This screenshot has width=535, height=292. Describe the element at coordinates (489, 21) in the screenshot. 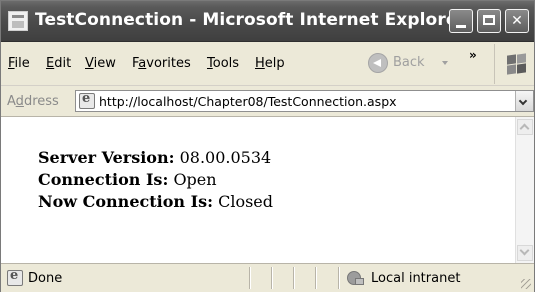

I see `maximize-button` at that location.